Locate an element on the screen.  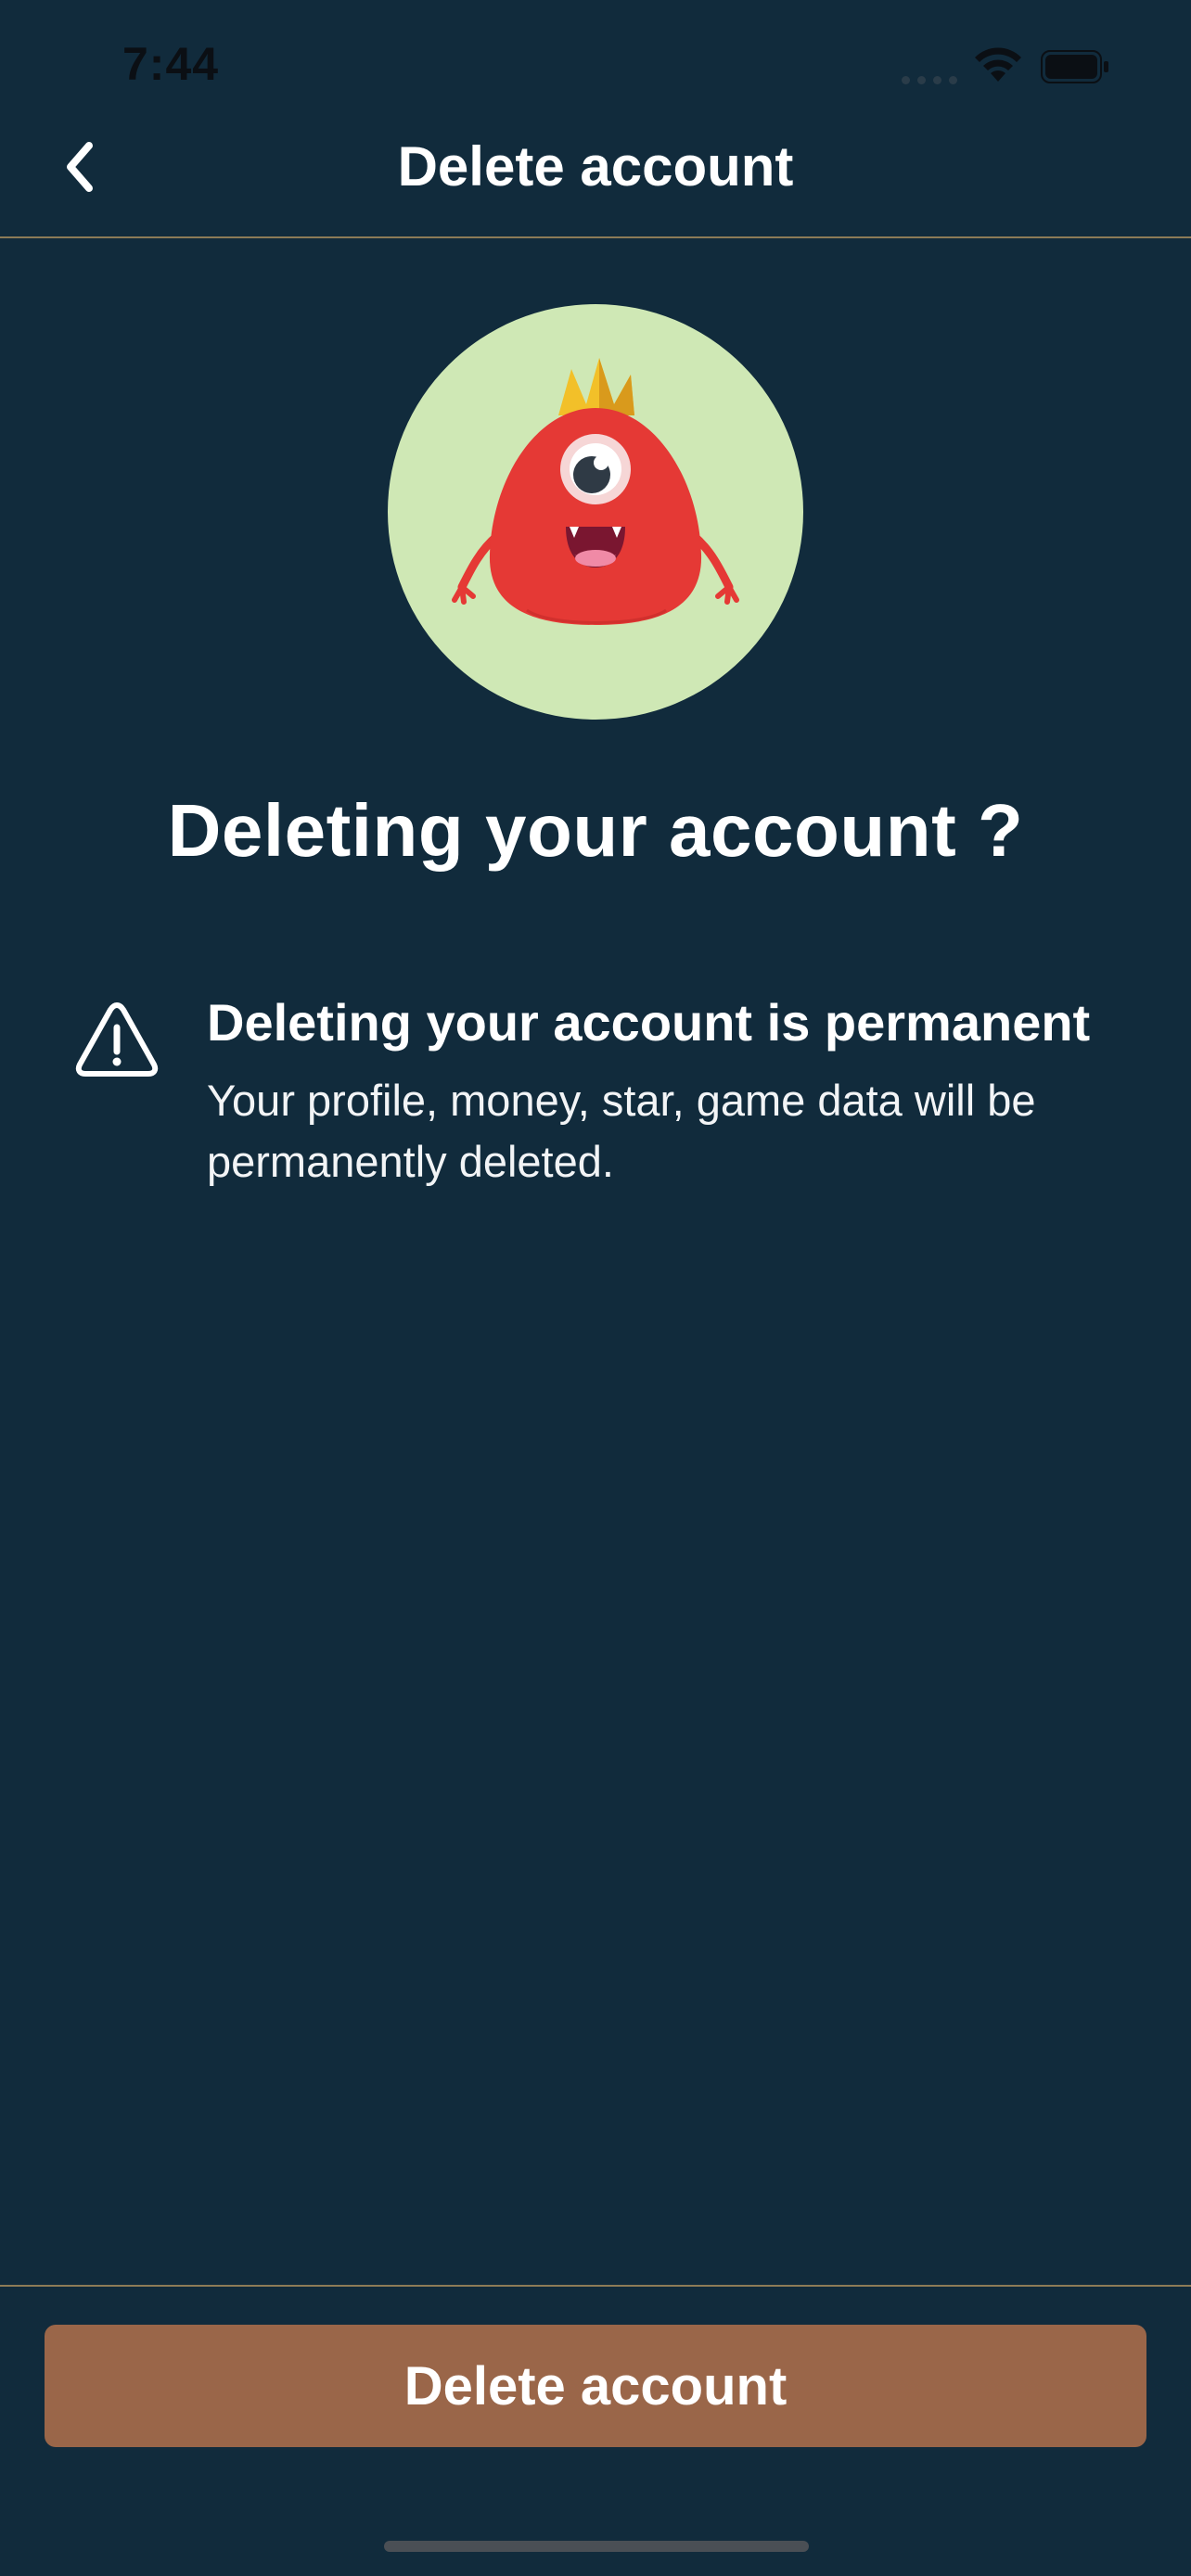
monster-mascot-icon is located at coordinates (595, 492).